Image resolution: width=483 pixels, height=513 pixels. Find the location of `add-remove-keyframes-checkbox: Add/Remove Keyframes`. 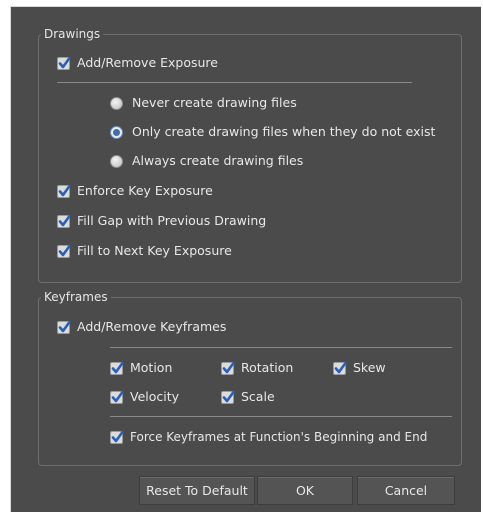

add-remove-keyframes-checkbox: Add/Remove Keyframes is located at coordinates (141, 327).